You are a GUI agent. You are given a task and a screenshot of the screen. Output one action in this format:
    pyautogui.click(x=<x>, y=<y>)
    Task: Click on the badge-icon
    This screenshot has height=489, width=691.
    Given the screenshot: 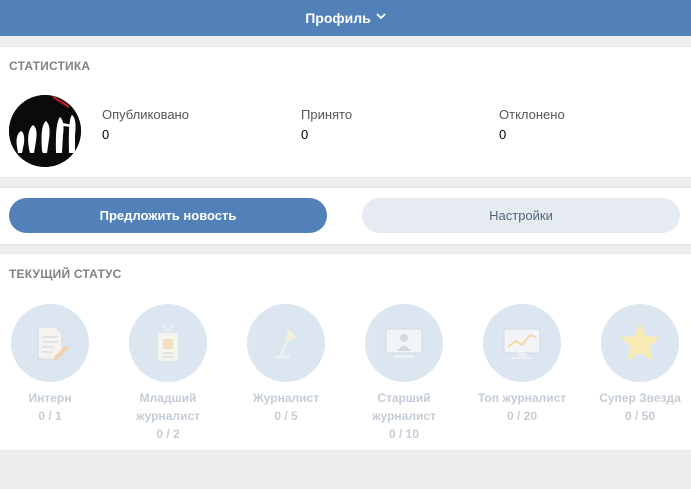 What is the action you would take?
    pyautogui.click(x=168, y=343)
    